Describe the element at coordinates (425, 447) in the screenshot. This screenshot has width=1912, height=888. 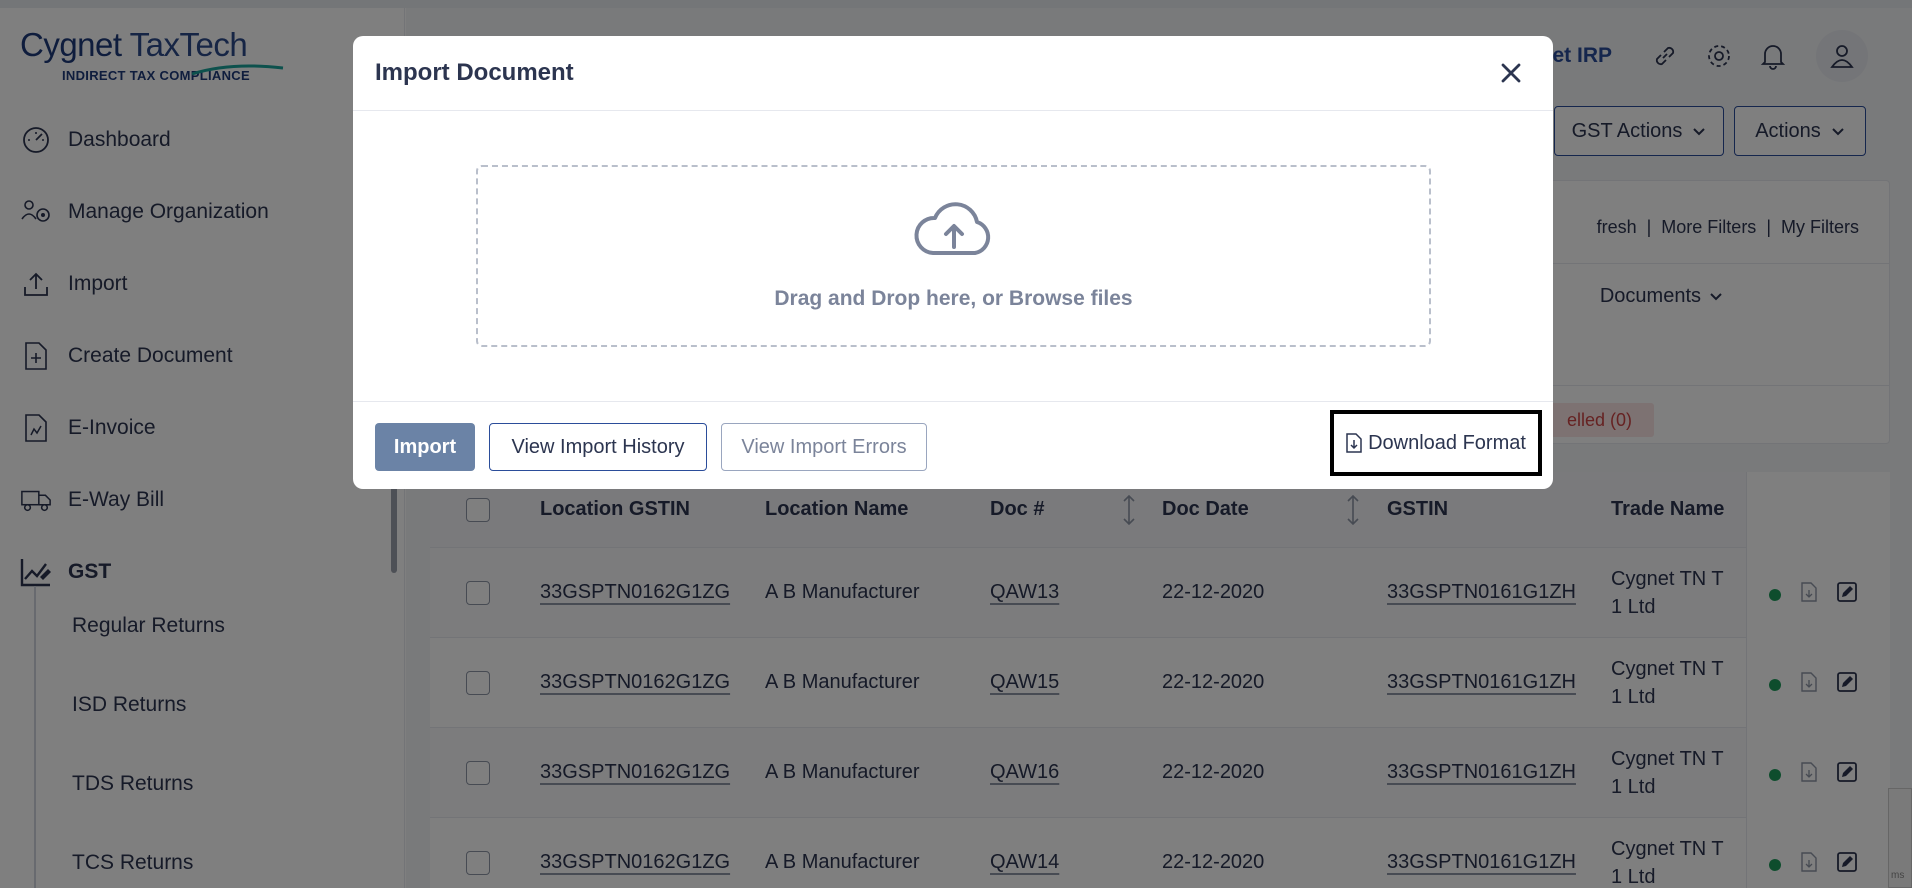
I see `import-button: Import` at that location.